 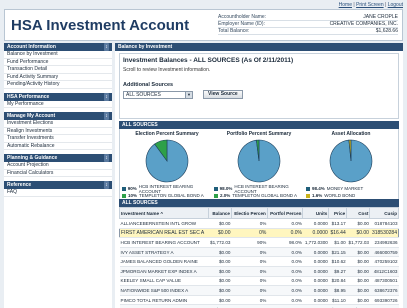 What do you see at coordinates (164, 223) in the screenshot?
I see `table-cell: ALLIANCEBERNSTEIN INTL GROW` at bounding box center [164, 223].